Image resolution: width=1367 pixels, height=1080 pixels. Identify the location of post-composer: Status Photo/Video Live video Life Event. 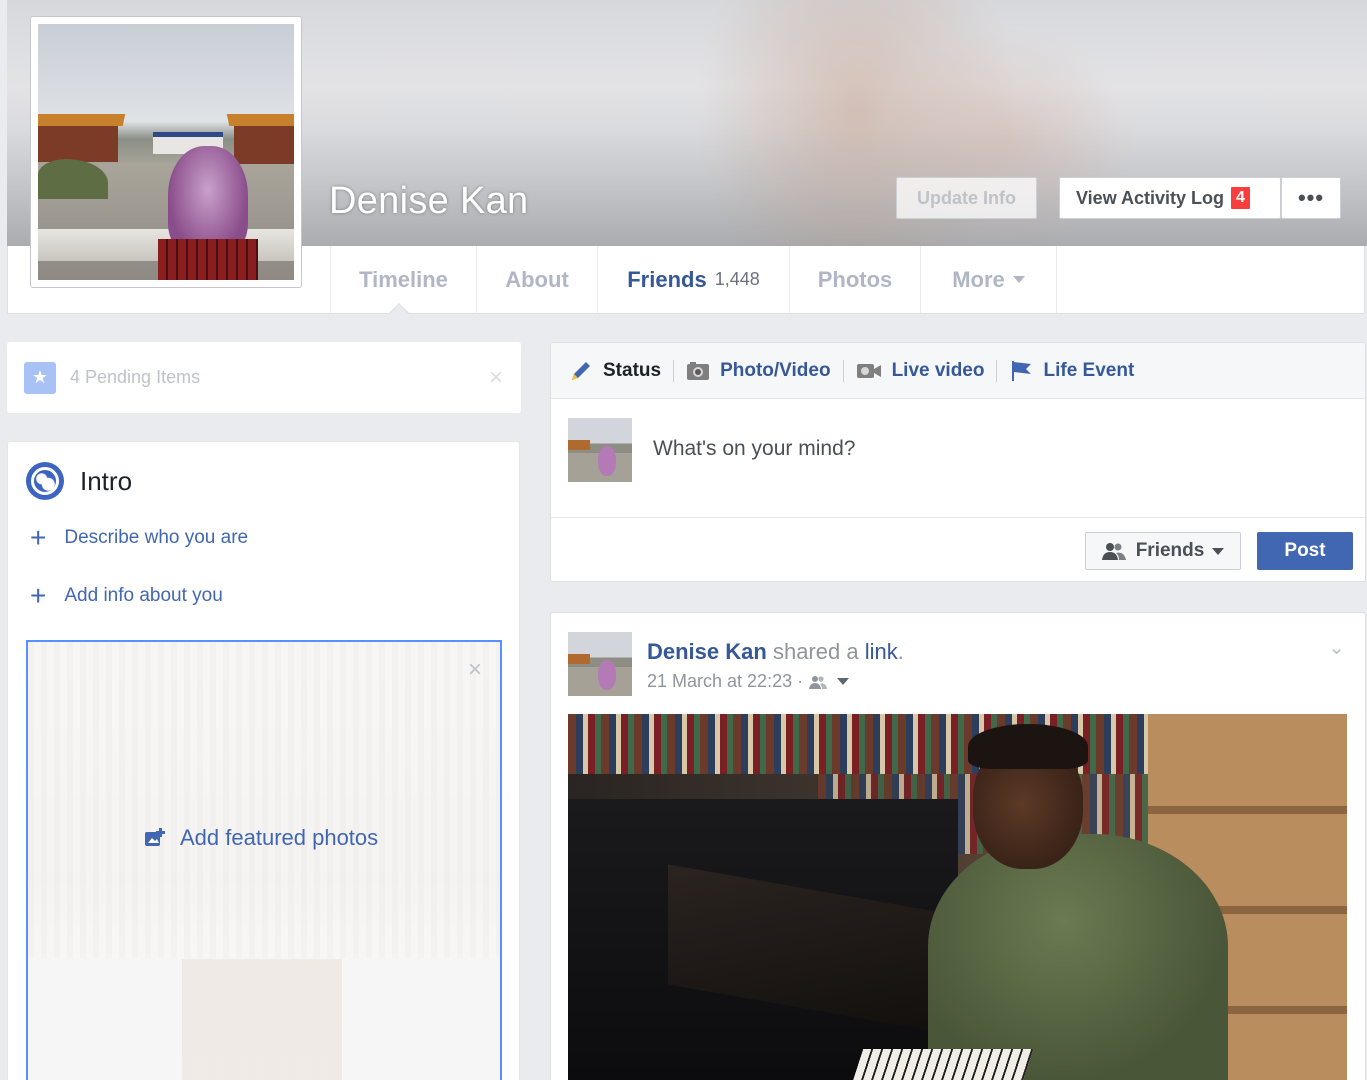
(958, 462).